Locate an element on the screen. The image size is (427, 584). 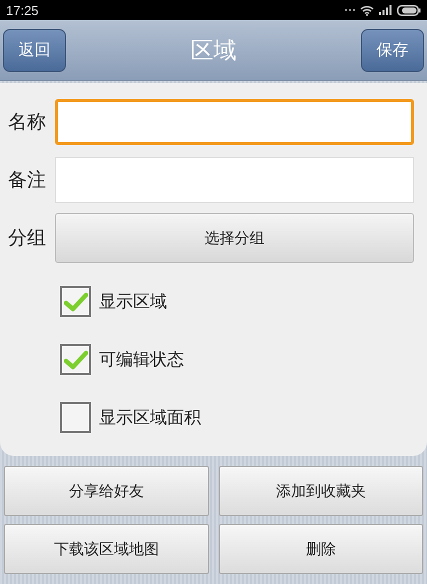
back-button: 返回 is located at coordinates (34, 50).